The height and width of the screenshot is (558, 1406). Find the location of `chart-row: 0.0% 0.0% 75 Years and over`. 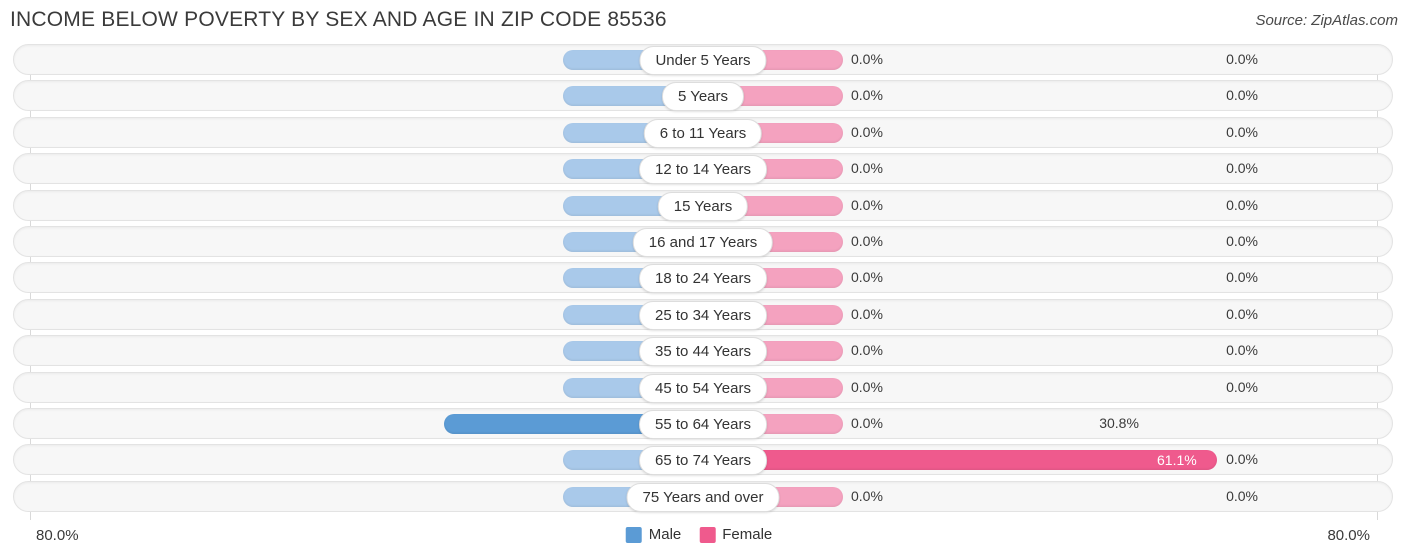

chart-row: 0.0% 0.0% 75 Years and over is located at coordinates (703, 496).